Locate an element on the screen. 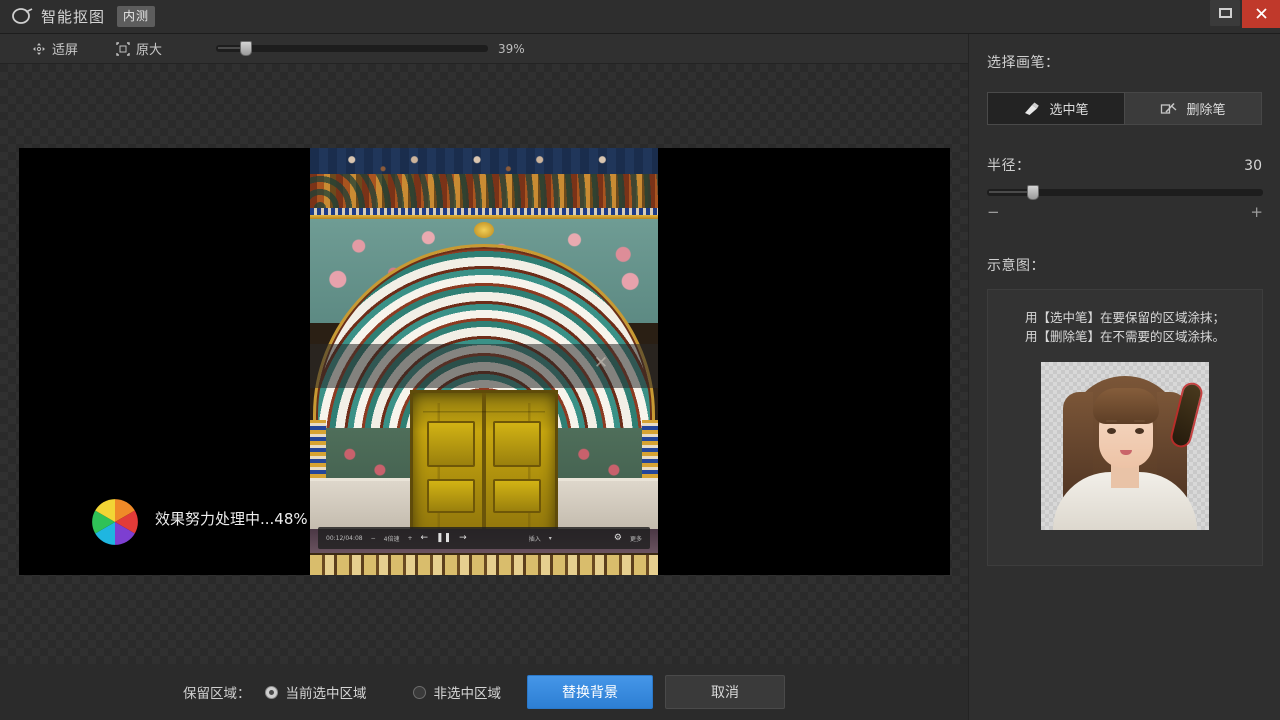 The height and width of the screenshot is (720, 1280). demo-portrait-eye-left is located at coordinates (1111, 431).